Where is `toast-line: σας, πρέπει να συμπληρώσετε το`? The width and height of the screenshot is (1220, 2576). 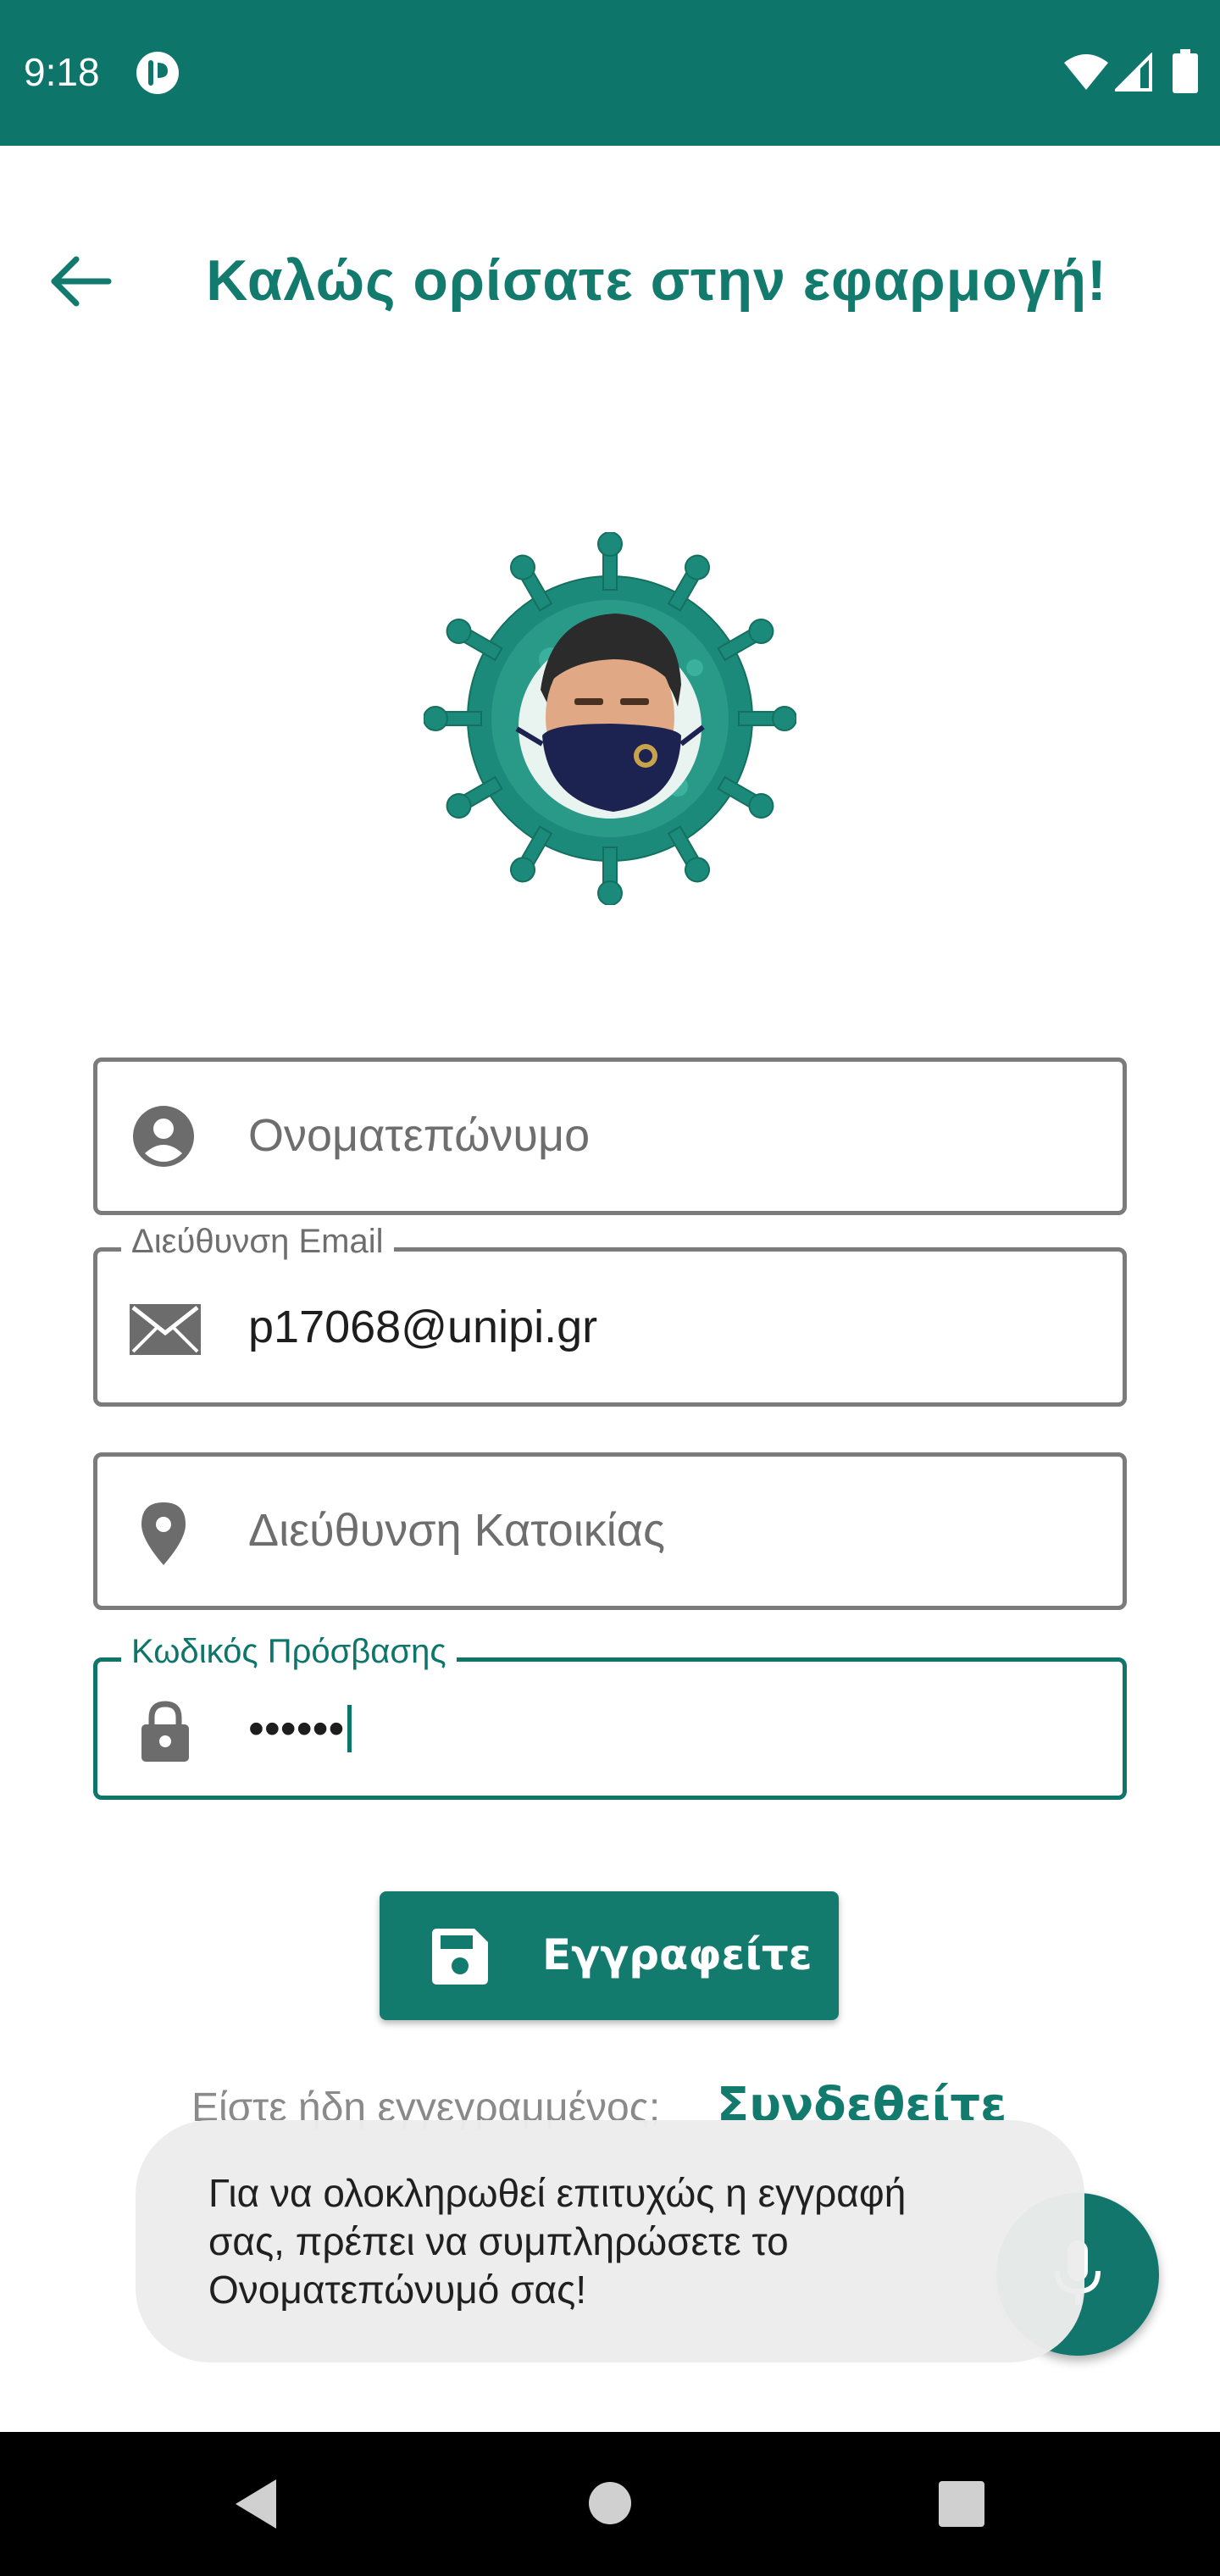
toast-line: σας, πρέπει να συμπληρώσετε το is located at coordinates (498, 2241).